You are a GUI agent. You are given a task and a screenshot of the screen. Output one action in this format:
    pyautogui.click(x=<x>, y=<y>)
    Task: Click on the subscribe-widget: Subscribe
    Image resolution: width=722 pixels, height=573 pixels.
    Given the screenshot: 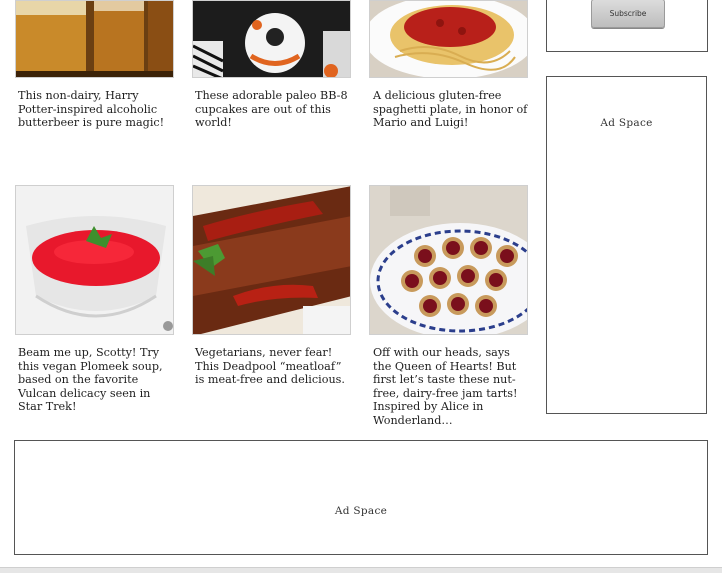 What is the action you would take?
    pyautogui.click(x=627, y=26)
    